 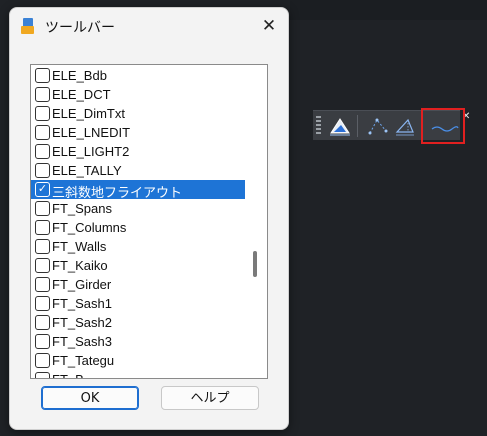 What do you see at coordinates (138, 113) in the screenshot?
I see `list-item: ELE_DimTxt` at bounding box center [138, 113].